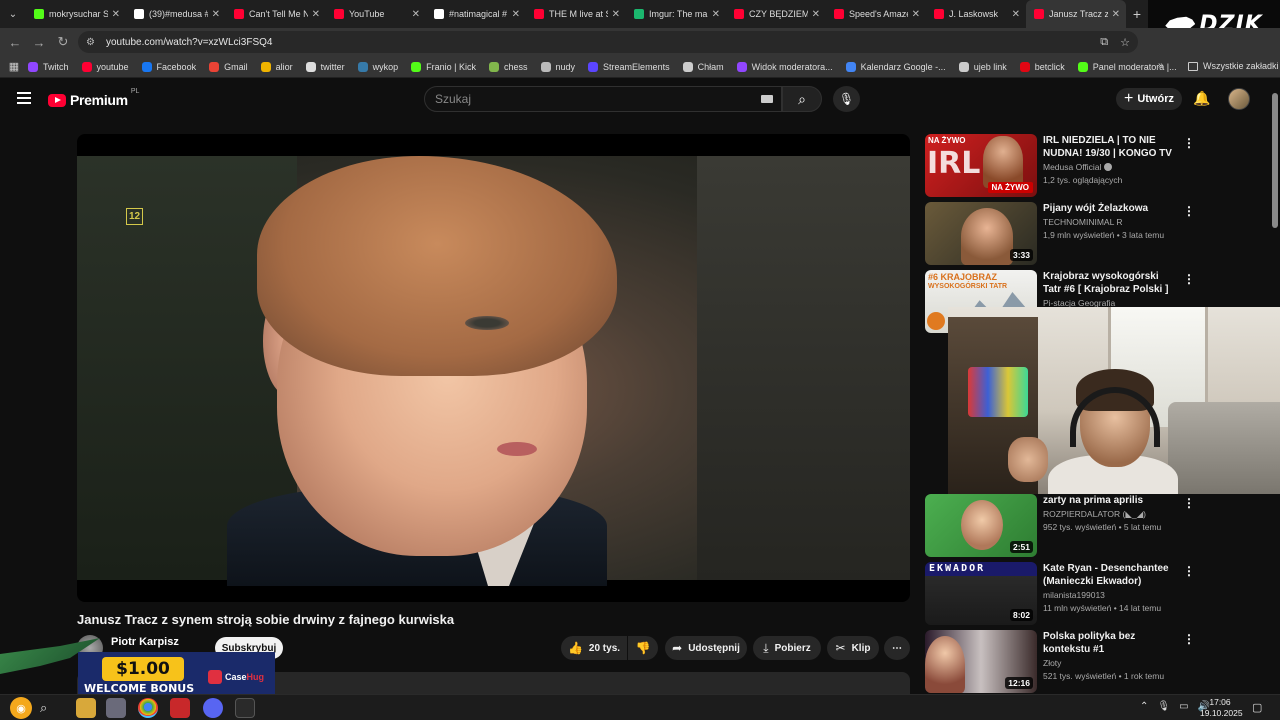 The height and width of the screenshot is (720, 1280). What do you see at coordinates (853, 648) in the screenshot?
I see `clip-button: ✂ Klip` at bounding box center [853, 648].